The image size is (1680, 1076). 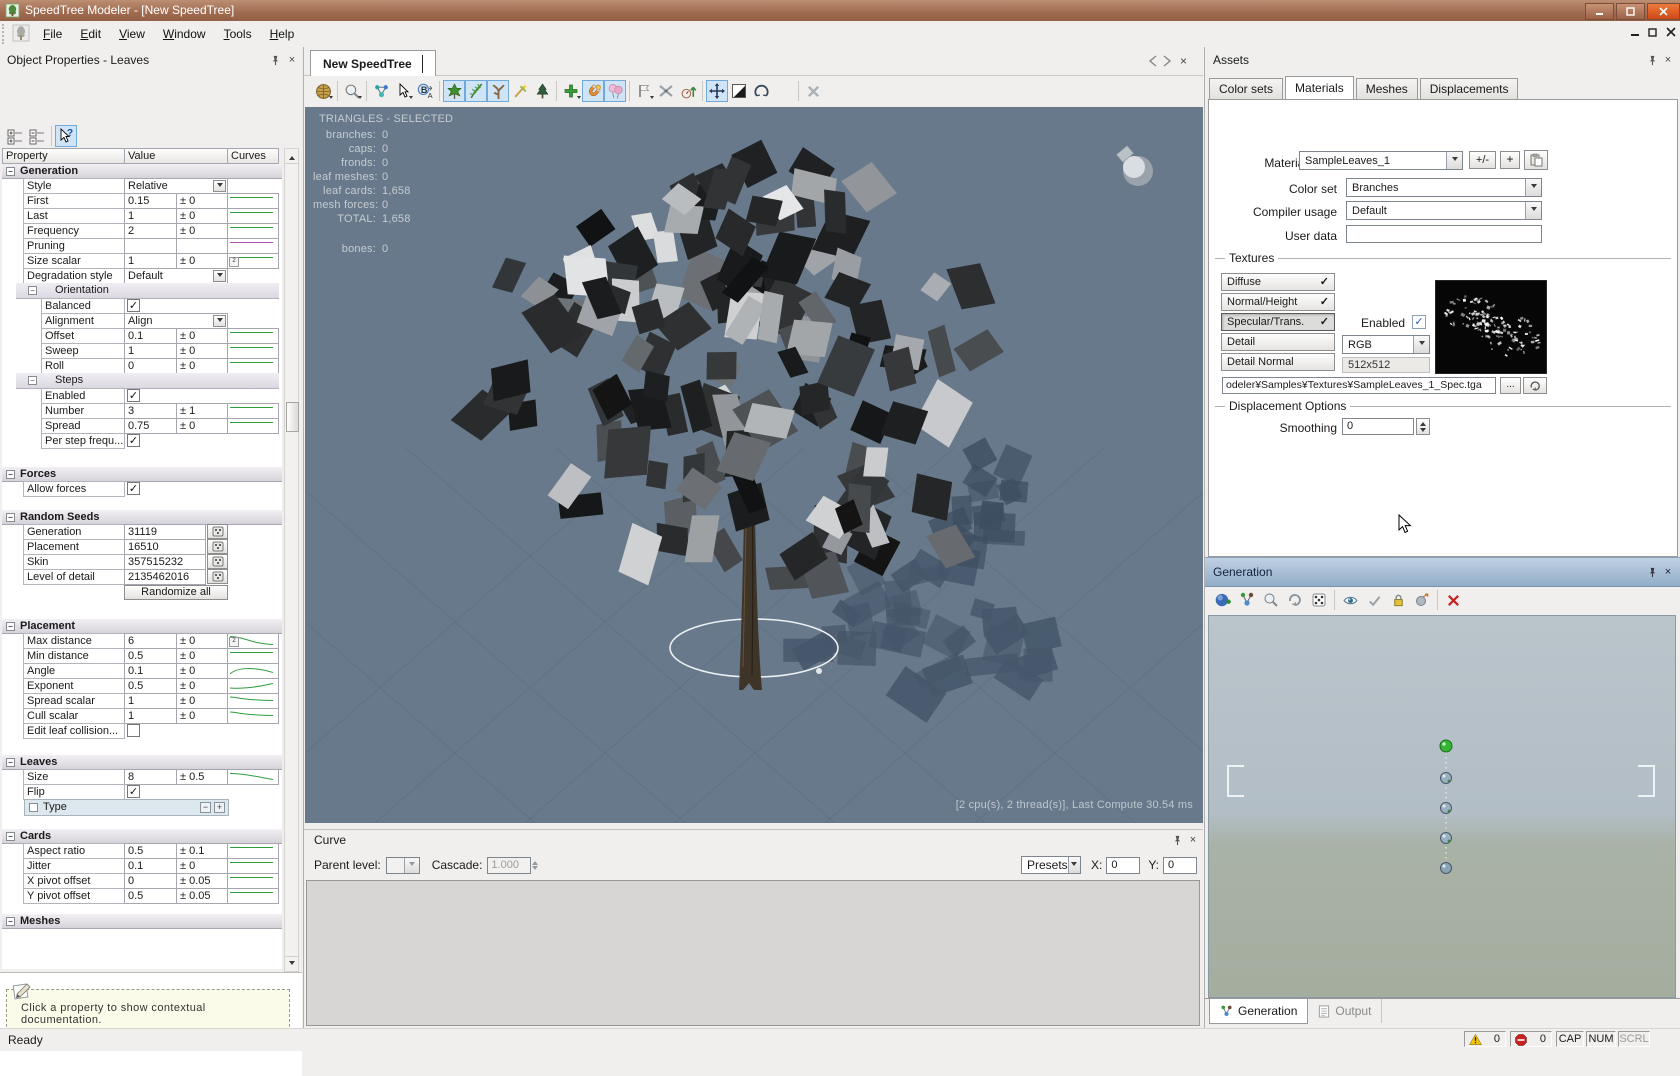 I want to click on column-value: Value, so click(x=176, y=156).